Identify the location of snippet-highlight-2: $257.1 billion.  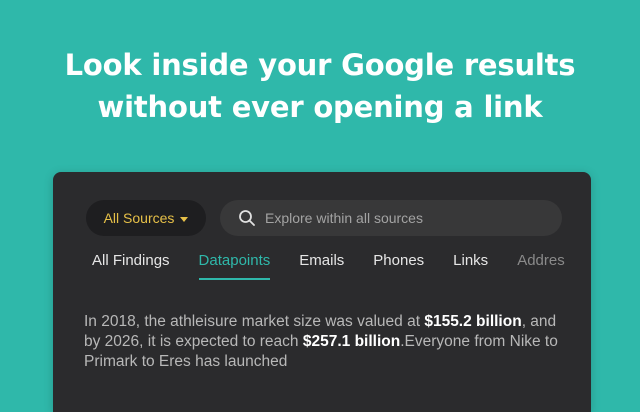
(351, 341).